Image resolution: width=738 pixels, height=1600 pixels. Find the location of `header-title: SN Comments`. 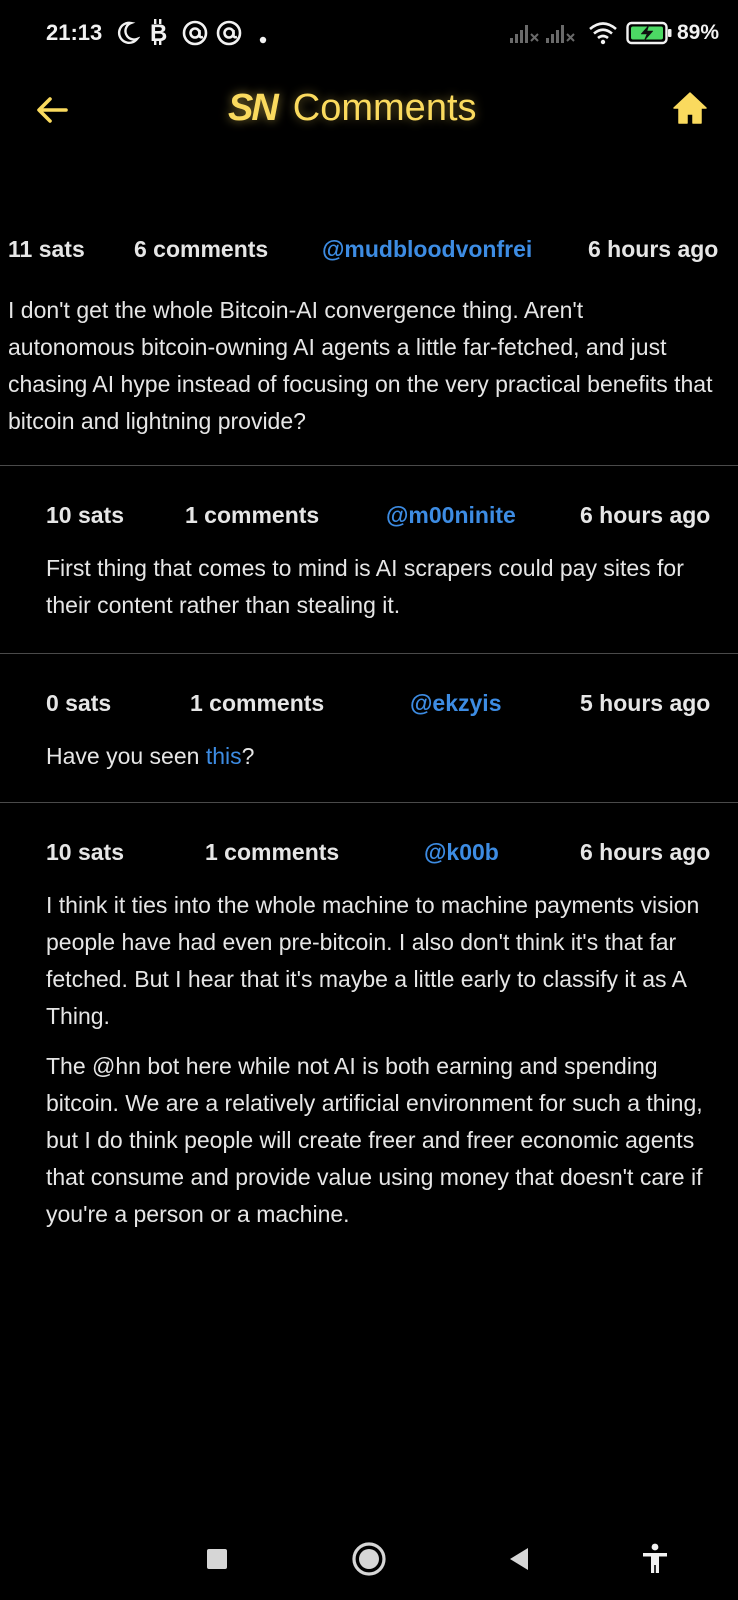

header-title: SN Comments is located at coordinates (352, 108).